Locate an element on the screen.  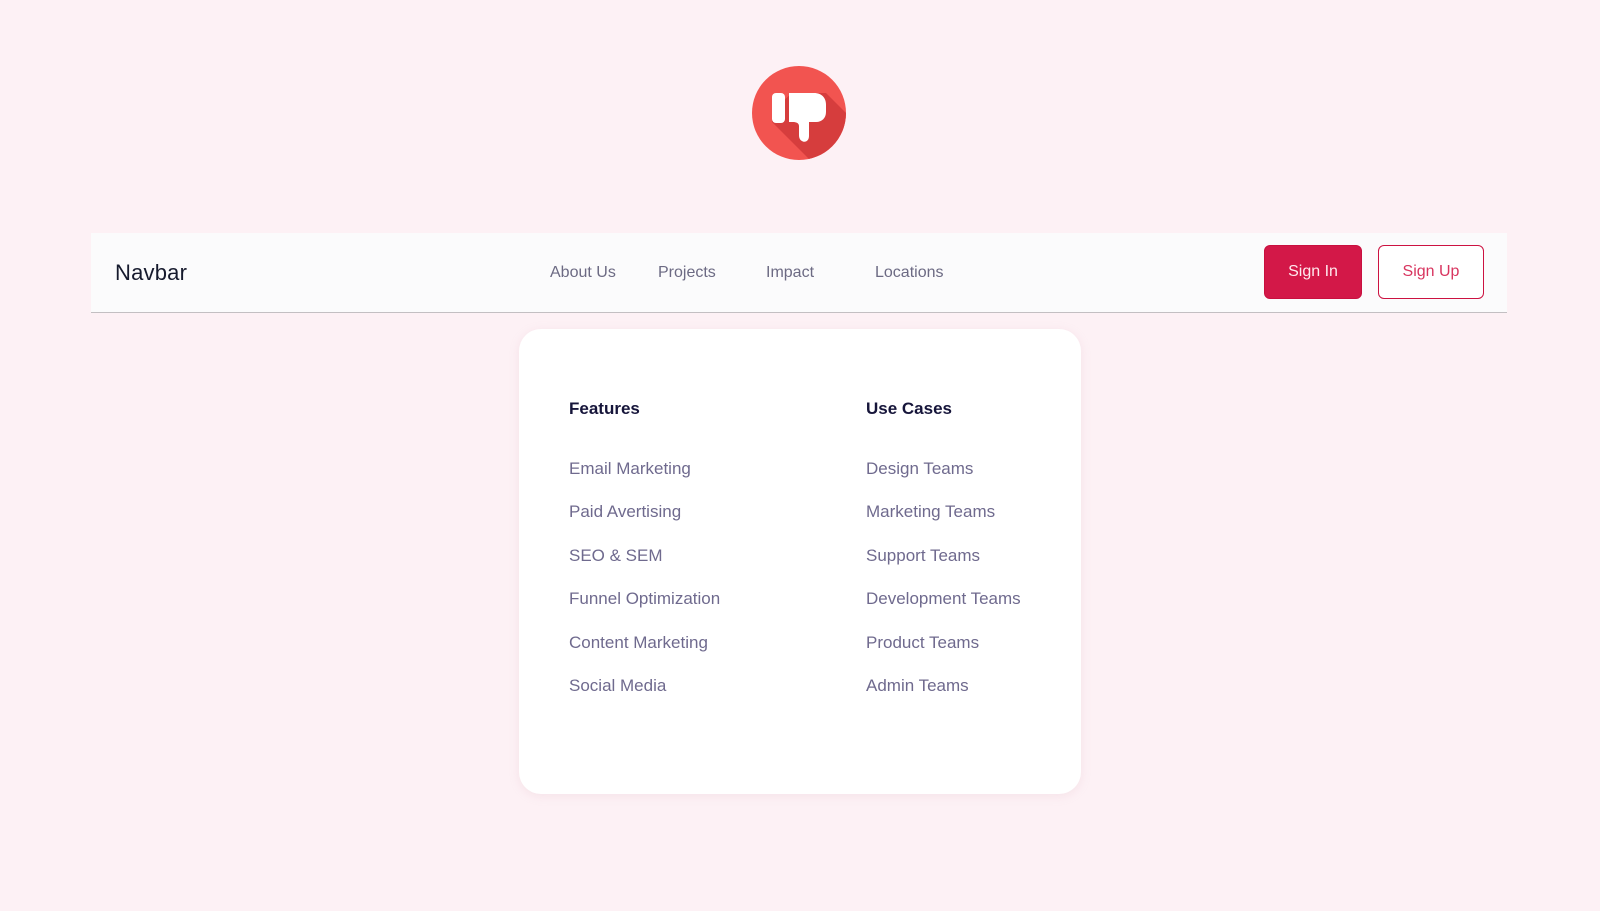
sign-in-button: Sign In is located at coordinates (1313, 272).